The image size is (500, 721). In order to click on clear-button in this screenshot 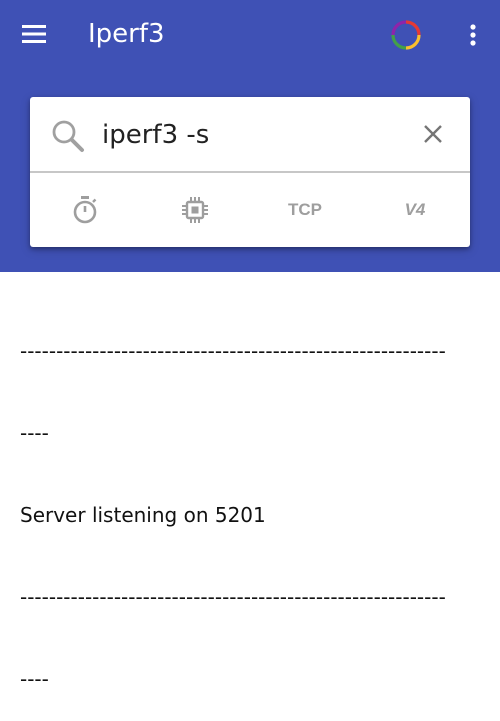, I will do `click(433, 134)`.